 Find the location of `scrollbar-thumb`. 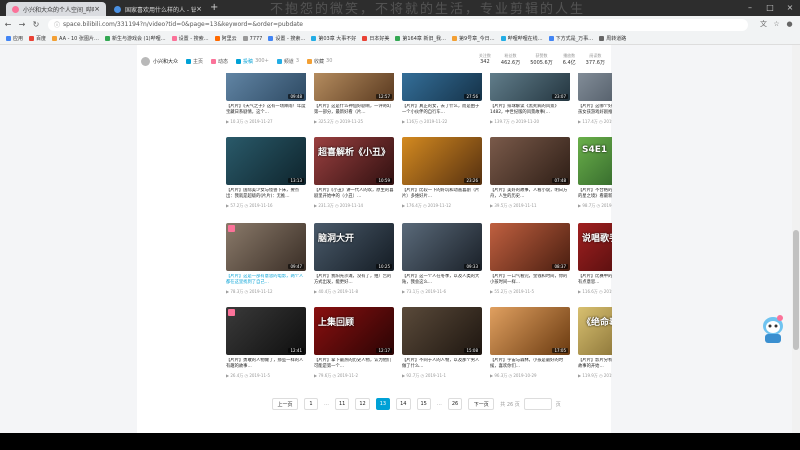

scrollbar-thumb is located at coordinates (796, 290).